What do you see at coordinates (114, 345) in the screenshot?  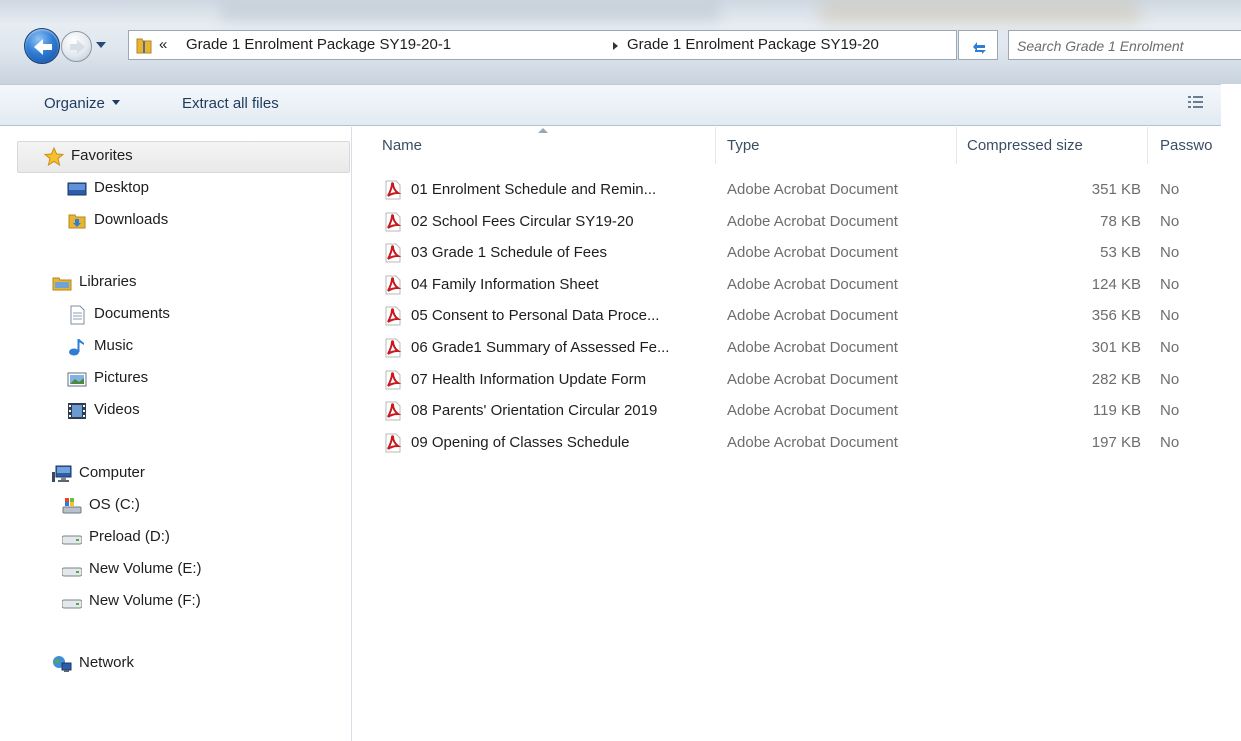 I see `sidebar-label-music: Music` at bounding box center [114, 345].